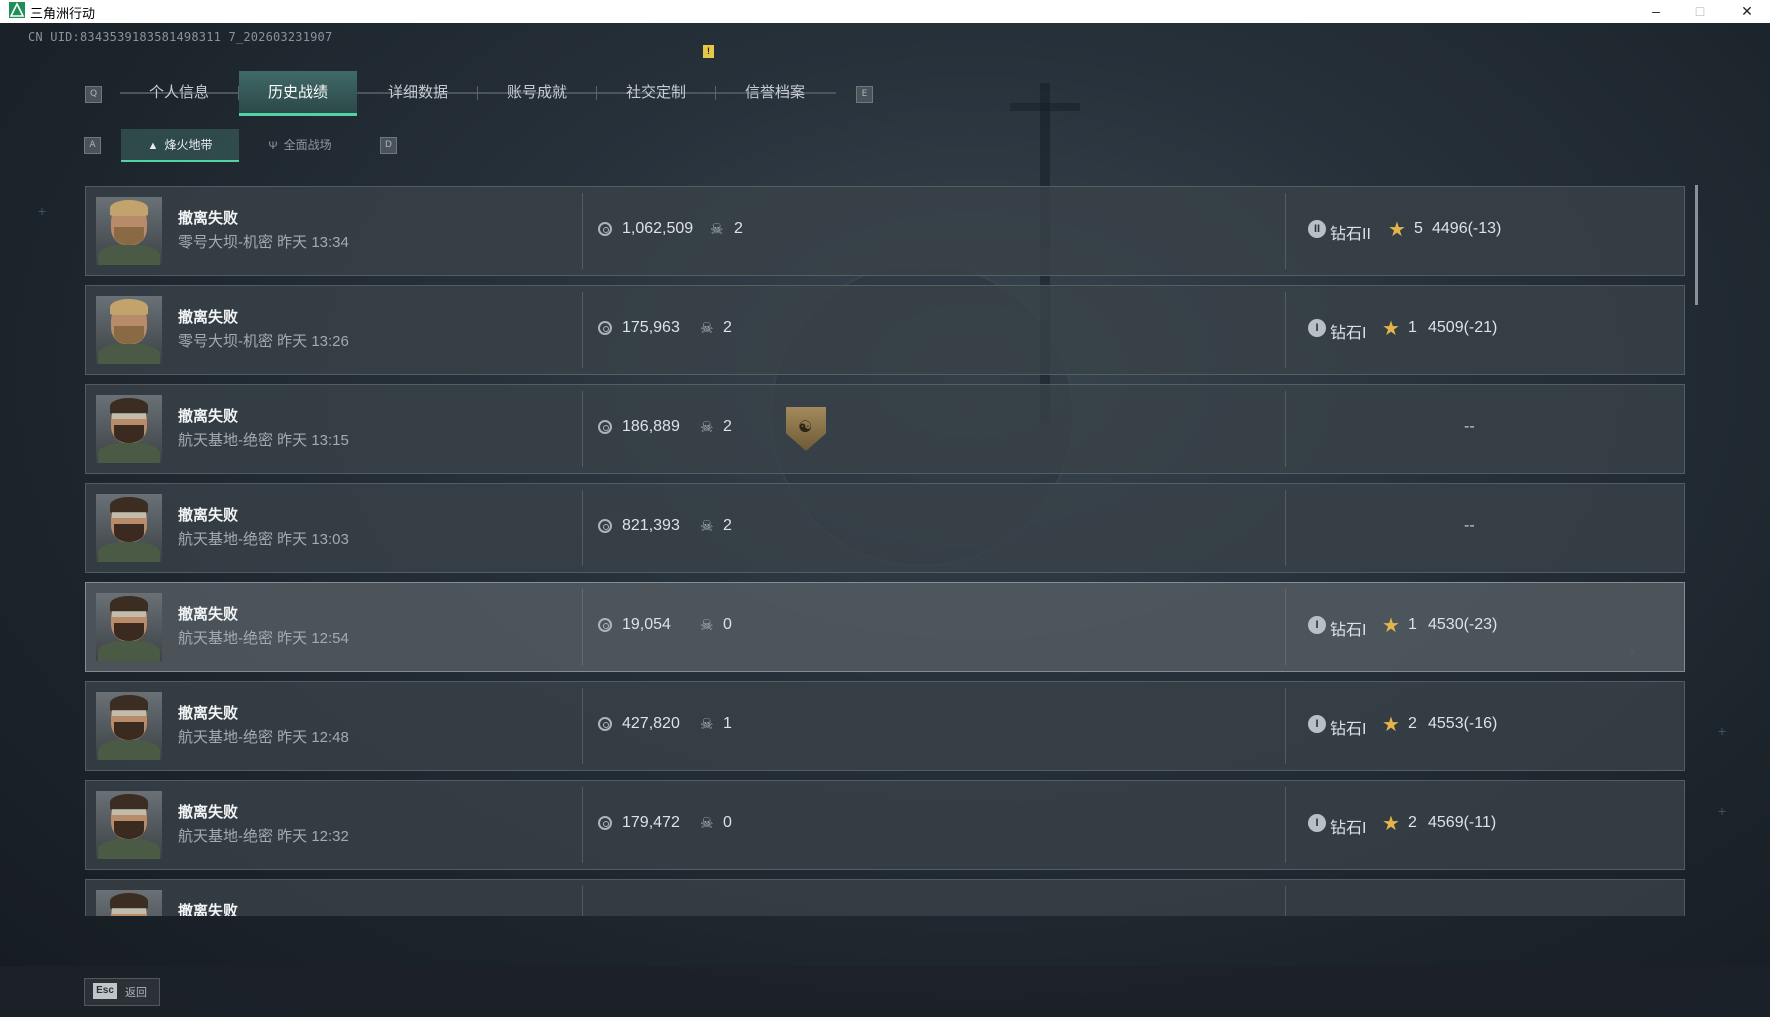 The height and width of the screenshot is (1017, 1770). Describe the element at coordinates (1463, 624) in the screenshot. I see `rank-score: 4530(-23)` at that location.